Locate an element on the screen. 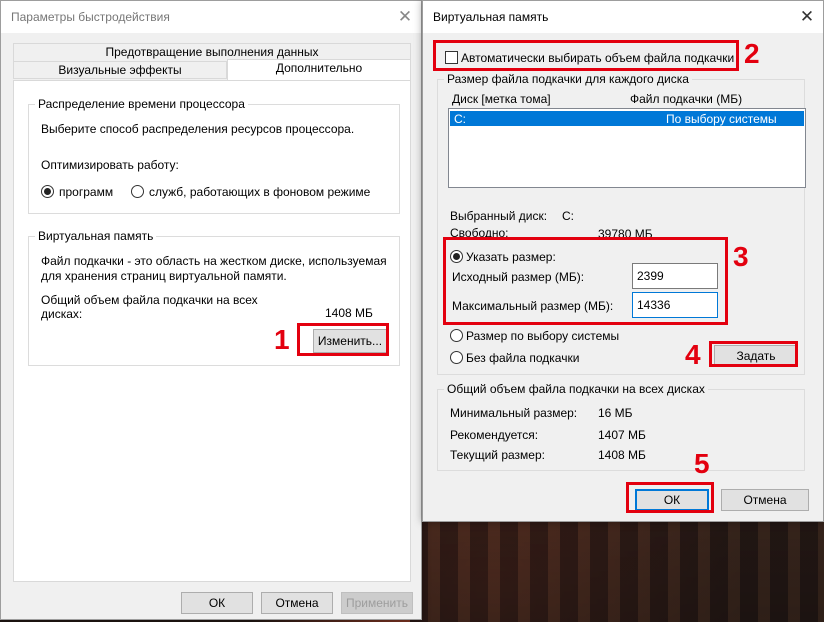 The height and width of the screenshot is (622, 824). annotation-number-4: 4 is located at coordinates (693, 354).